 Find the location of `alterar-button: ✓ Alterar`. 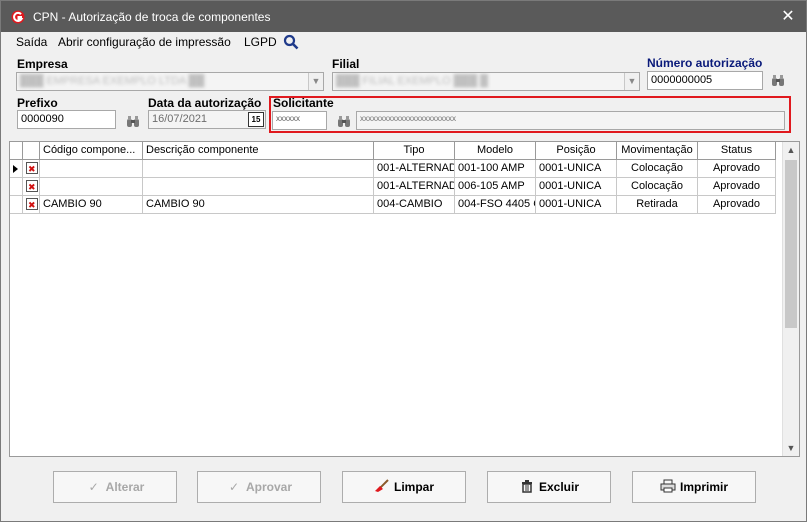

alterar-button: ✓ Alterar is located at coordinates (115, 487).